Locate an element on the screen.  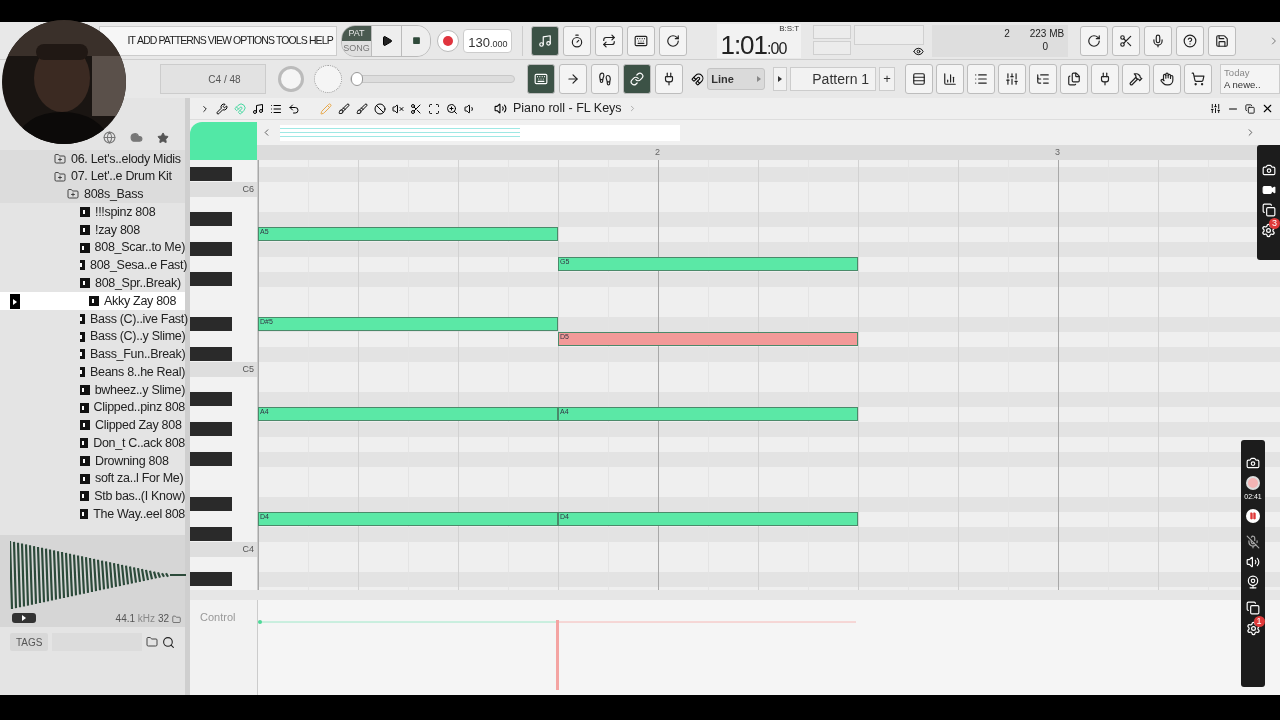
record-button is located at coordinates (1253, 483).